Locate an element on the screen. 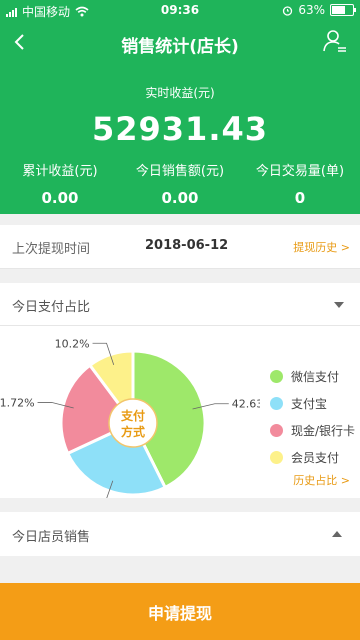 This screenshot has height=640, width=360. legend-item: 会员支付 is located at coordinates (312, 457).